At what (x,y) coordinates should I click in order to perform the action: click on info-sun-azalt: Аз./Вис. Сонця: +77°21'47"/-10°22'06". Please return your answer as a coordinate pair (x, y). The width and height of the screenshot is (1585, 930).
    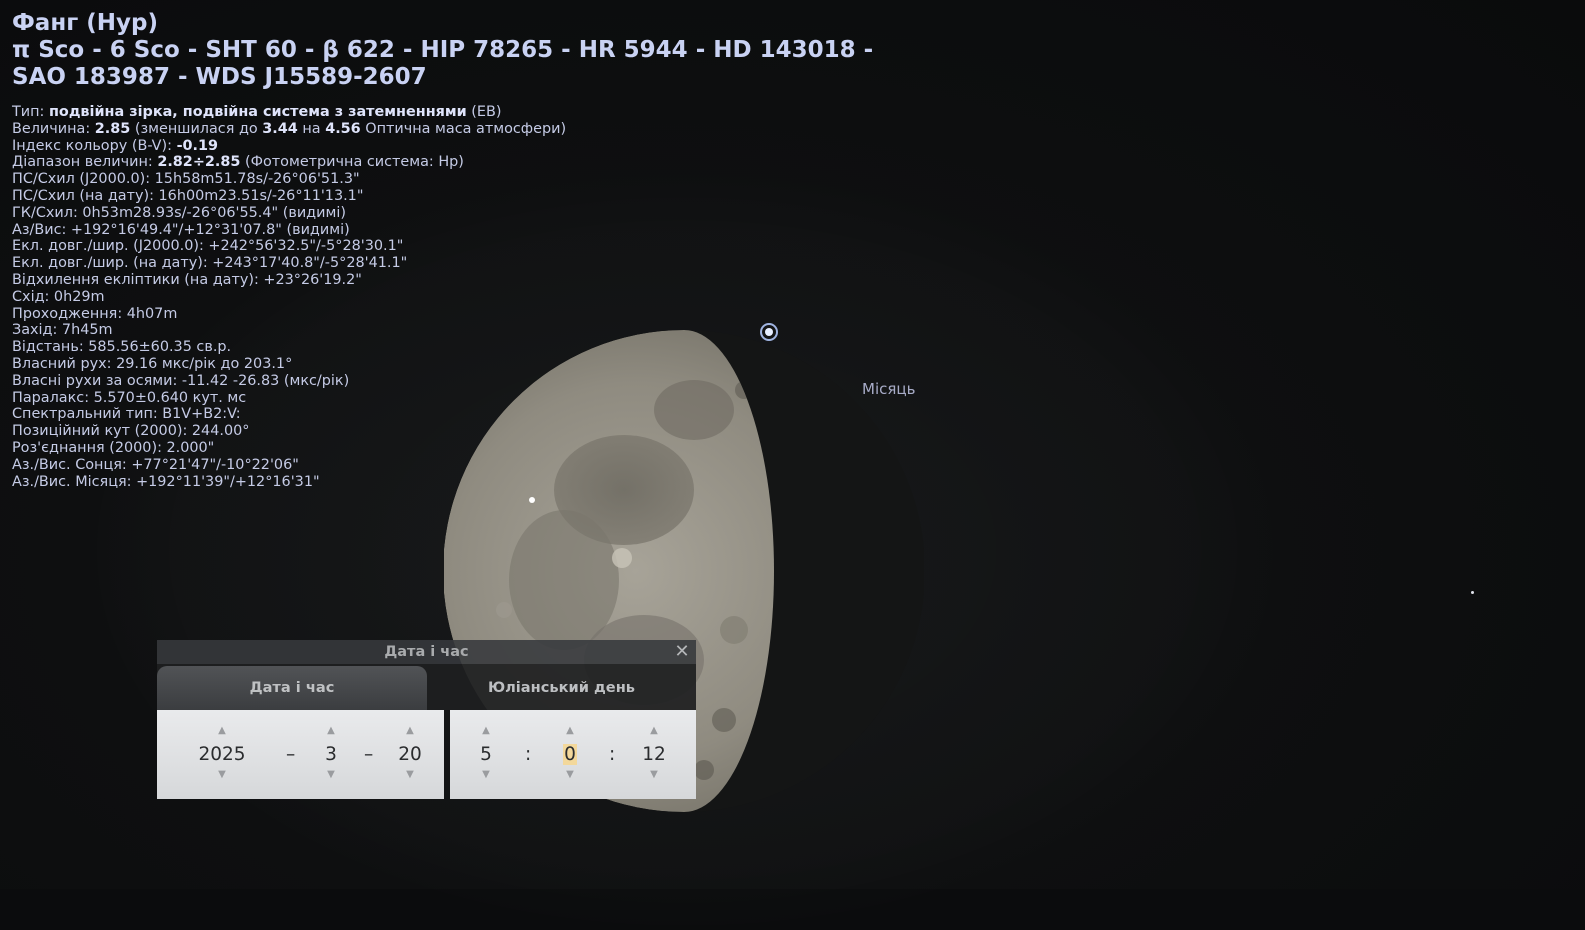
    Looking at the image, I should click on (155, 464).